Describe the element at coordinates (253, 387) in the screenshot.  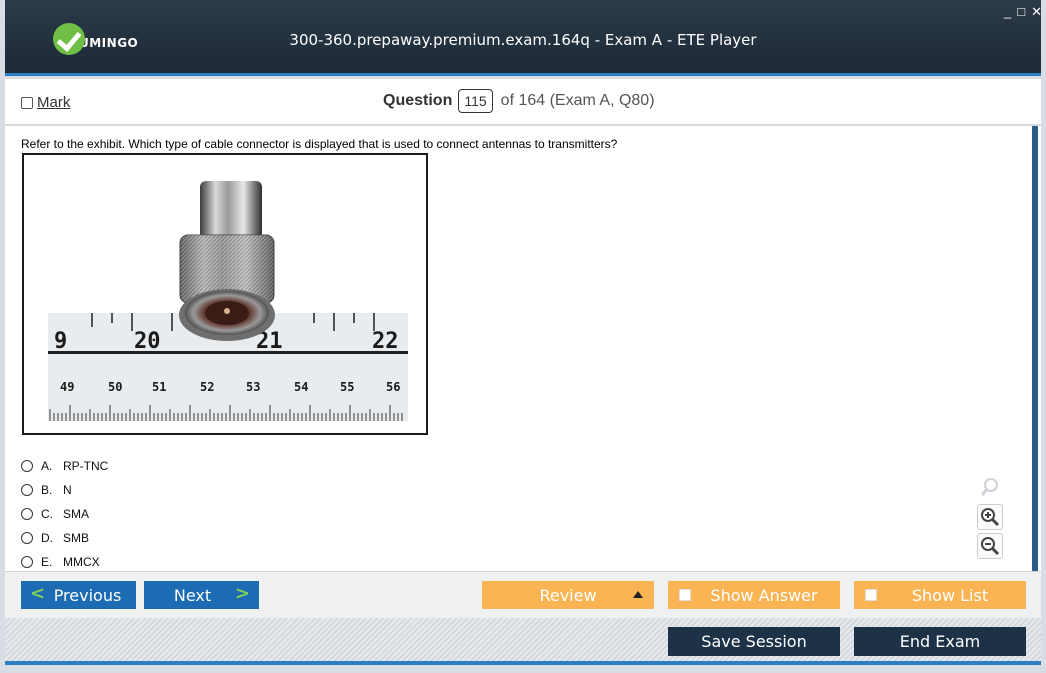
I see `ruler-bottom-number: 53` at that location.